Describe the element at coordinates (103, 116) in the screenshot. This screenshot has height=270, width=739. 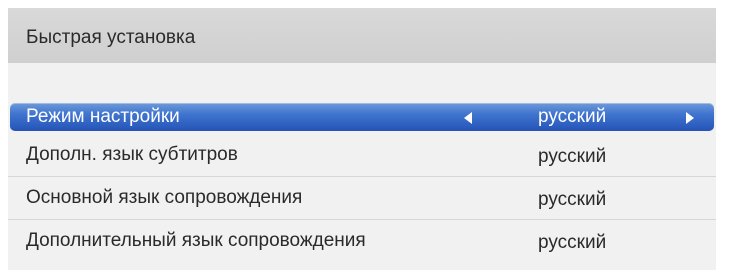
I see `setting-label: Режим настройки` at that location.